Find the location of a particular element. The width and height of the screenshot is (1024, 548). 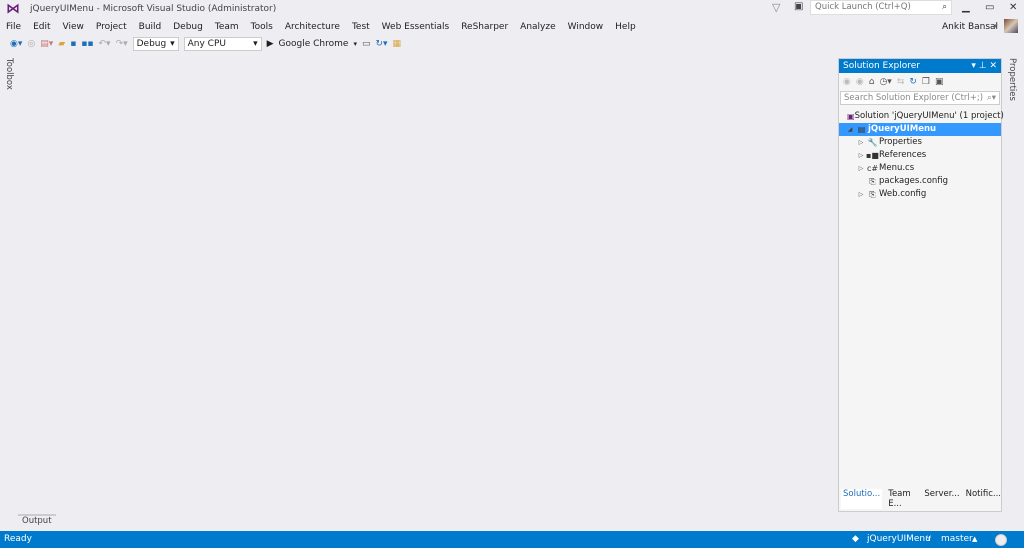

configuration-dropdown: Debug ▾ is located at coordinates (155, 43).